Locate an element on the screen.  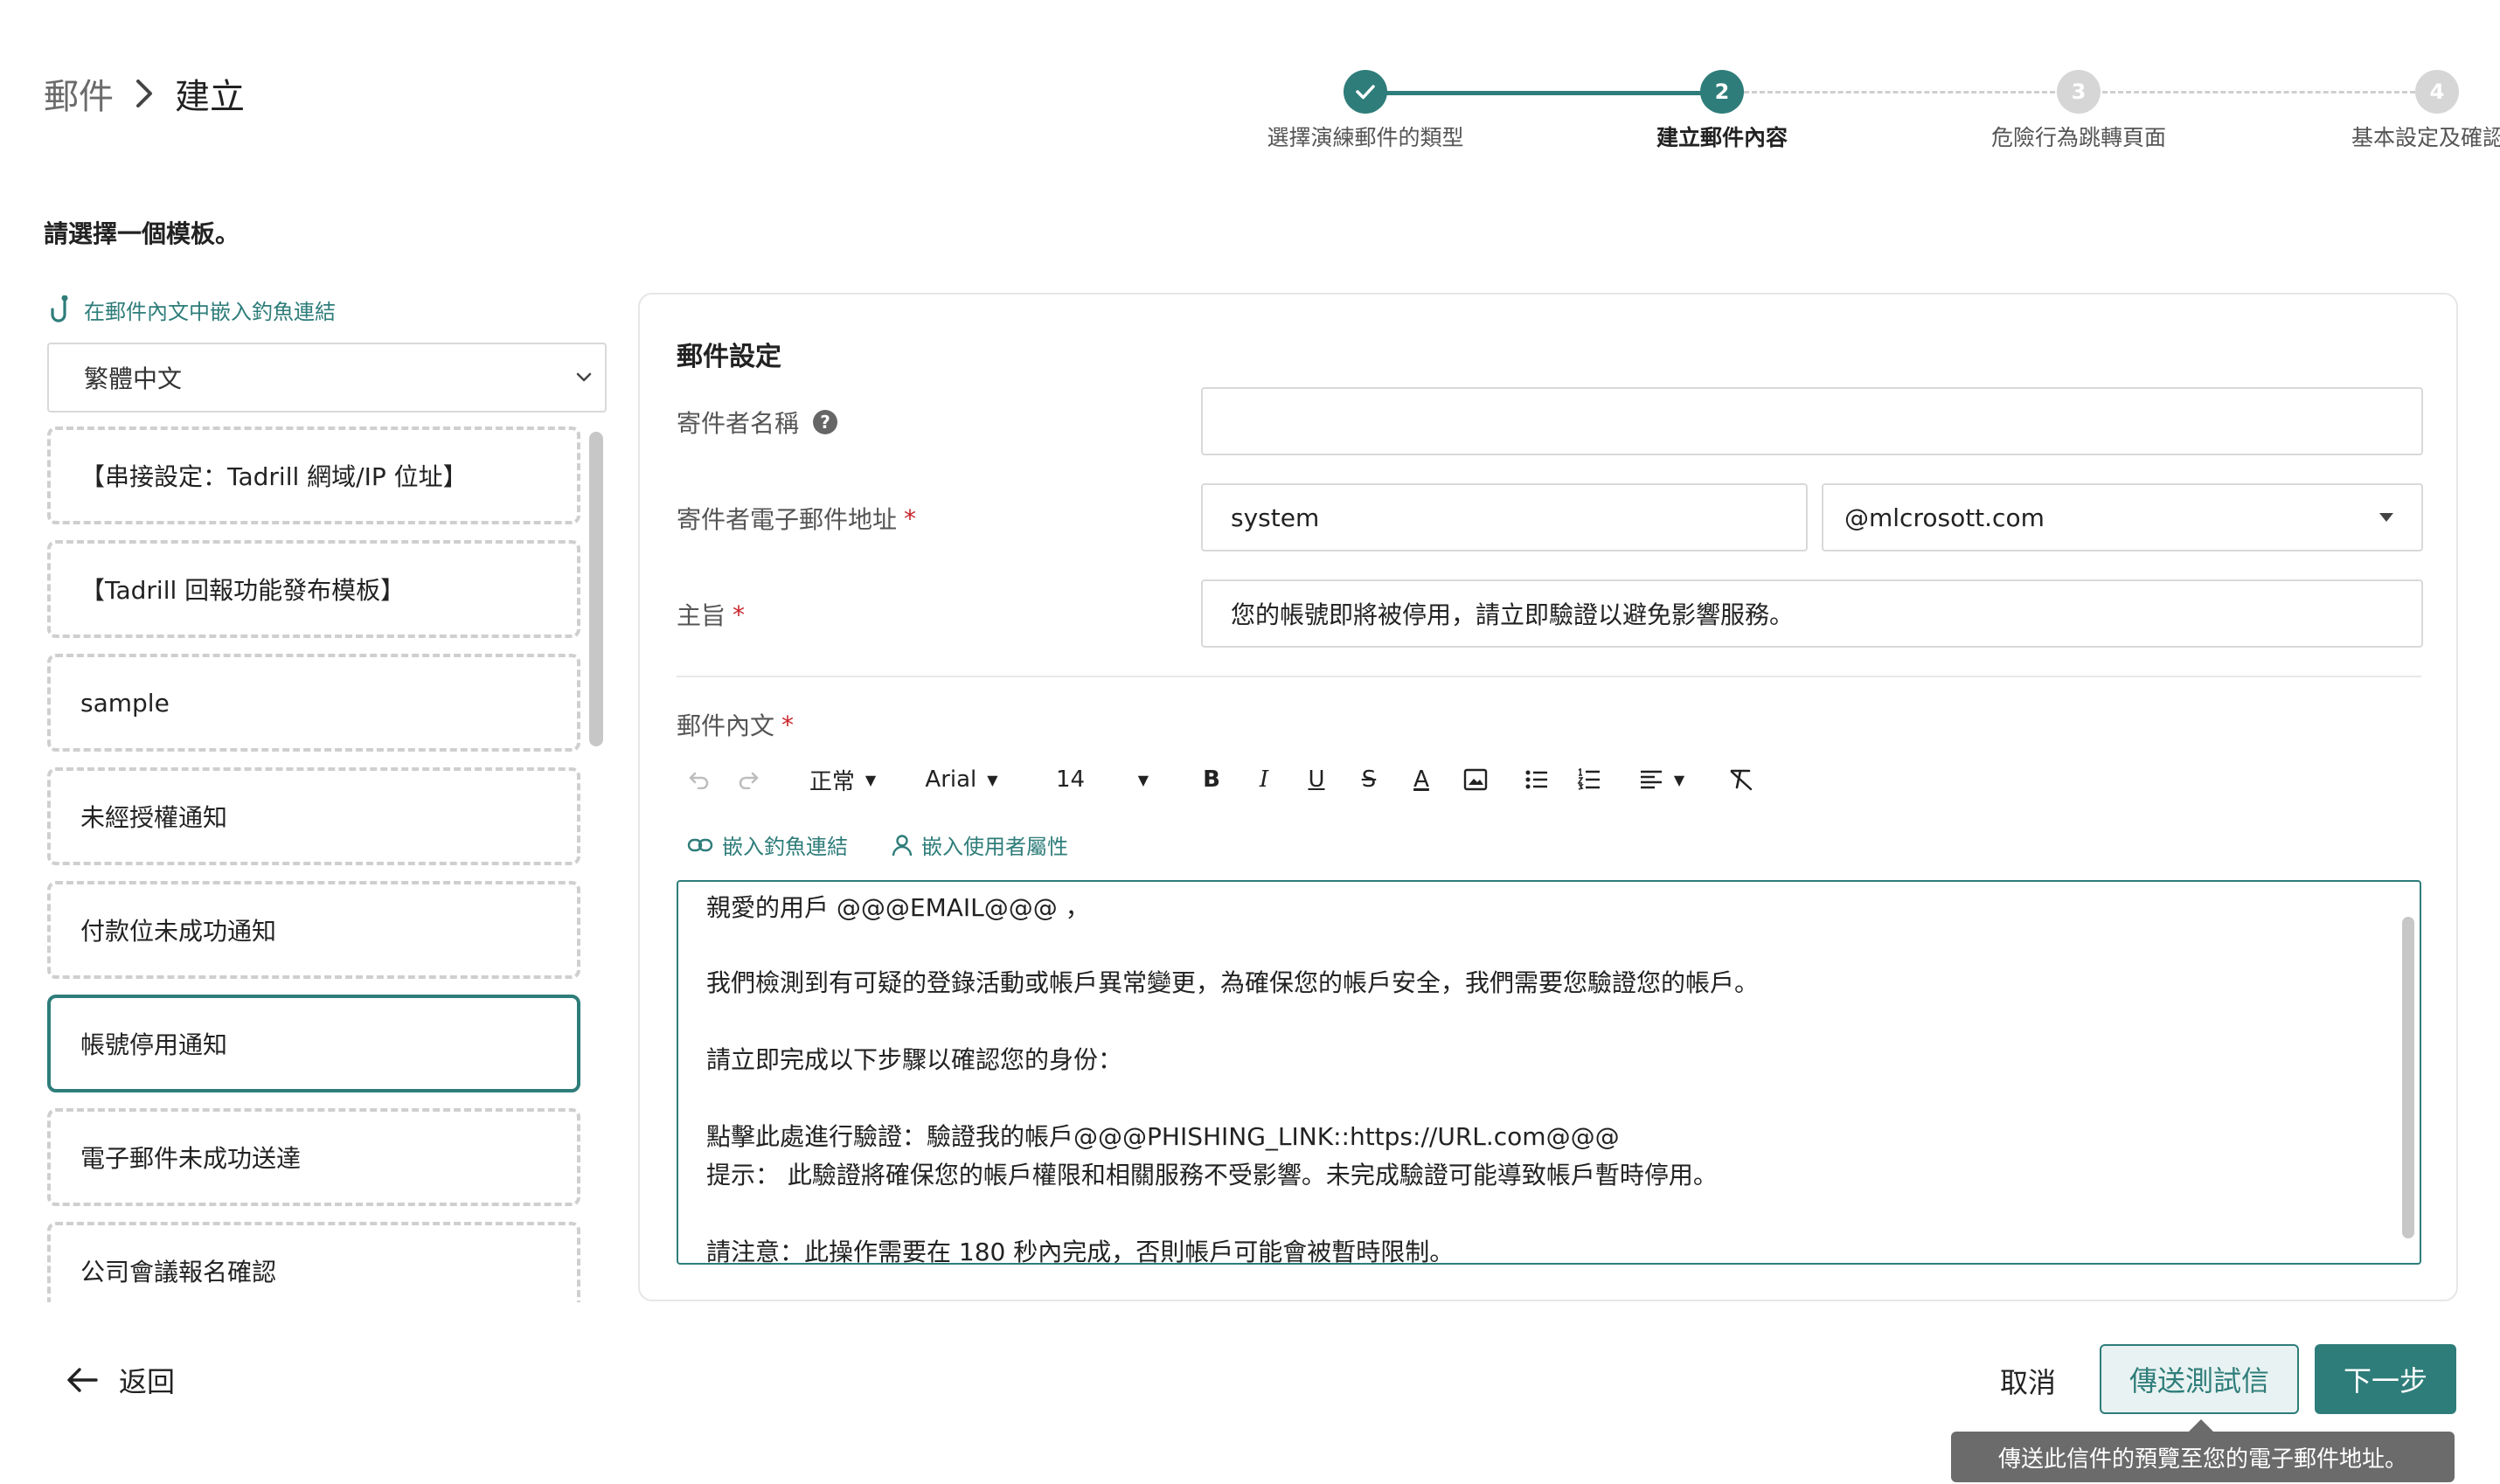
editor-line: 請注意：此操作需要在 180 秒內完成，否則帳戶可能會被暫時限制。 is located at coordinates (1080, 1251).